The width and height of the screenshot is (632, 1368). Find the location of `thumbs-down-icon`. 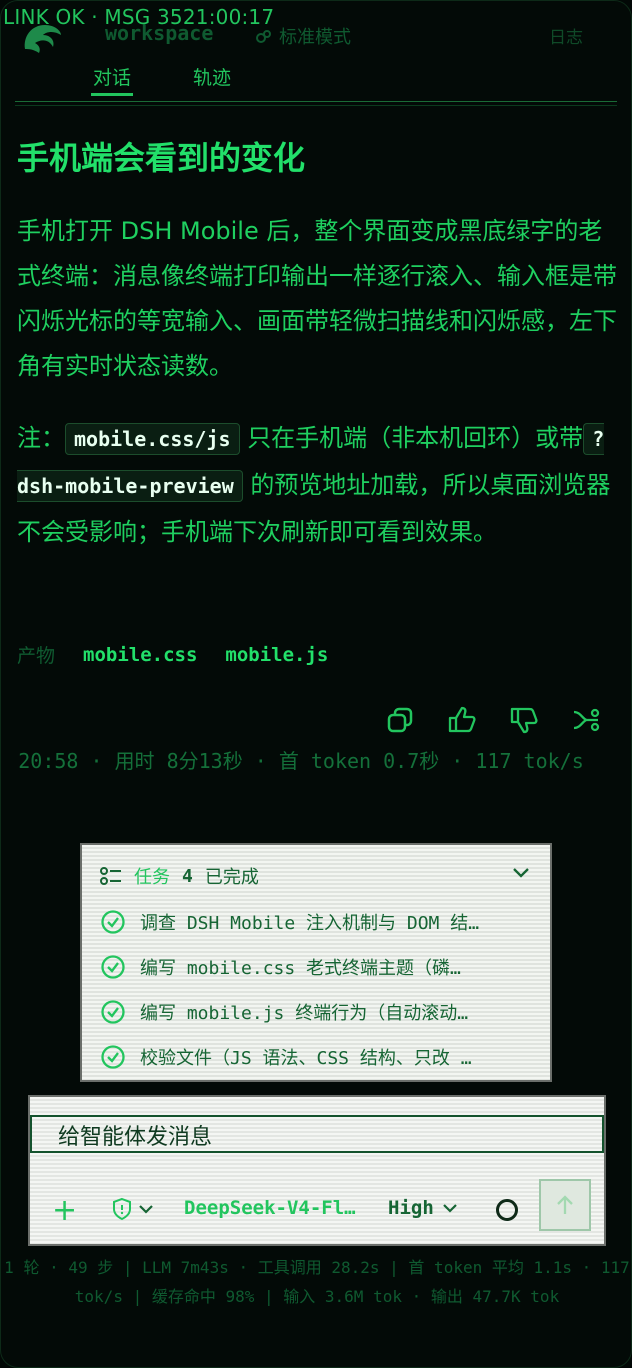

thumbs-down-icon is located at coordinates (524, 720).